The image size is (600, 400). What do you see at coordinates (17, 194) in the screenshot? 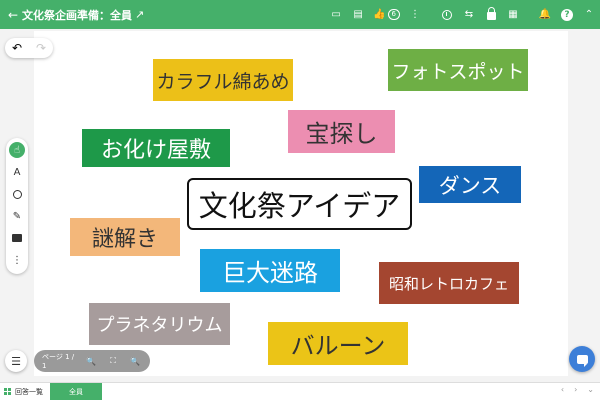
I see `shape-circle-icon` at bounding box center [17, 194].